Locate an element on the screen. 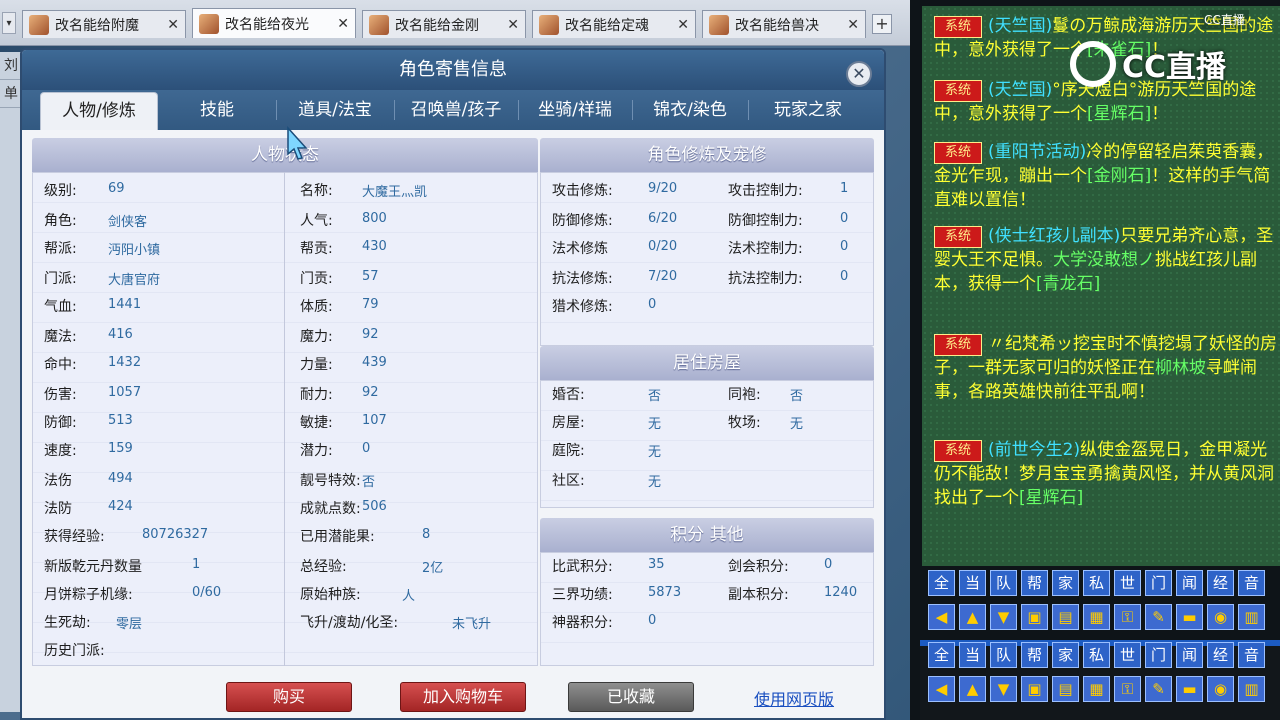 Image resolution: width=1280 pixels, height=720 pixels. tab-scroll-left-icon: ▾ is located at coordinates (9, 23).